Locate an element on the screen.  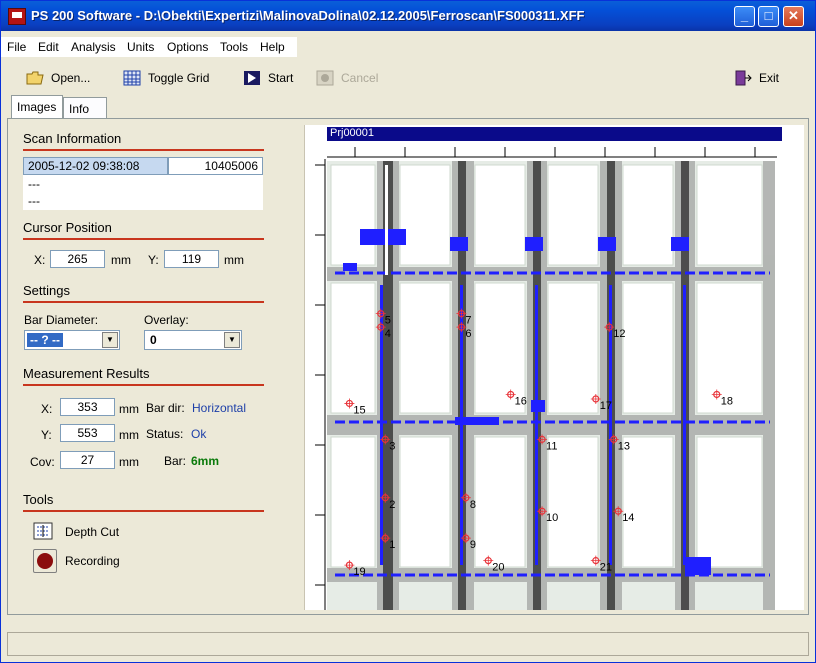
app-icon is located at coordinates (17, 16).